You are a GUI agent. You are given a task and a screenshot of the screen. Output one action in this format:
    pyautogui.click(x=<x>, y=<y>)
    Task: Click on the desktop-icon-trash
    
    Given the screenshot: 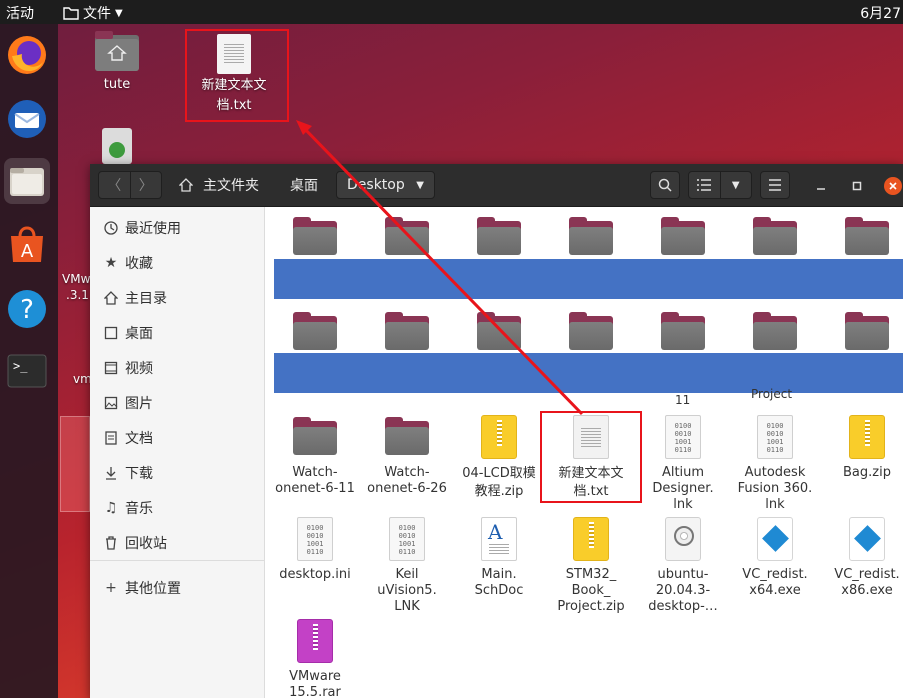 What is the action you would take?
    pyautogui.click(x=117, y=146)
    